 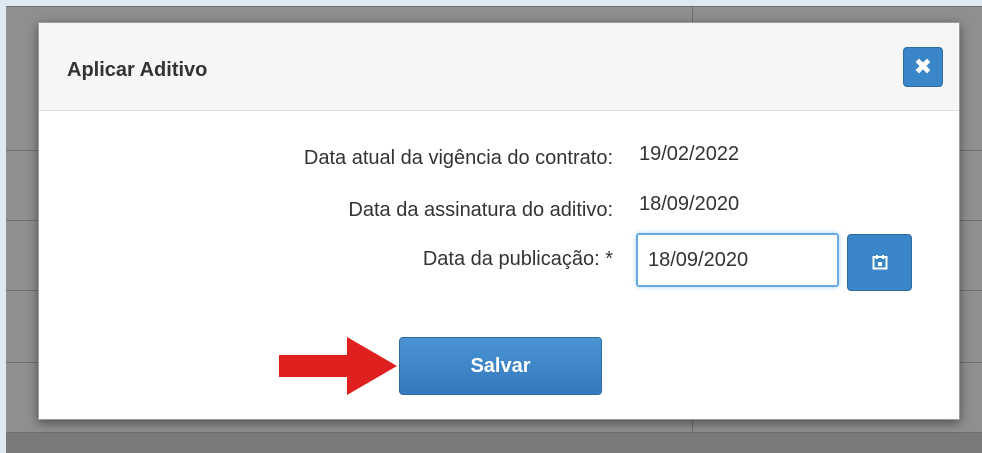 What do you see at coordinates (338, 366) in the screenshot?
I see `red-arrow-icon` at bounding box center [338, 366].